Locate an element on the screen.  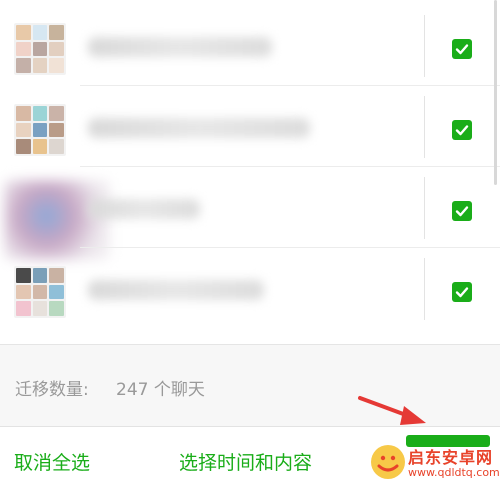
migration-count-label: 迁移数量: is located at coordinates (52, 390).